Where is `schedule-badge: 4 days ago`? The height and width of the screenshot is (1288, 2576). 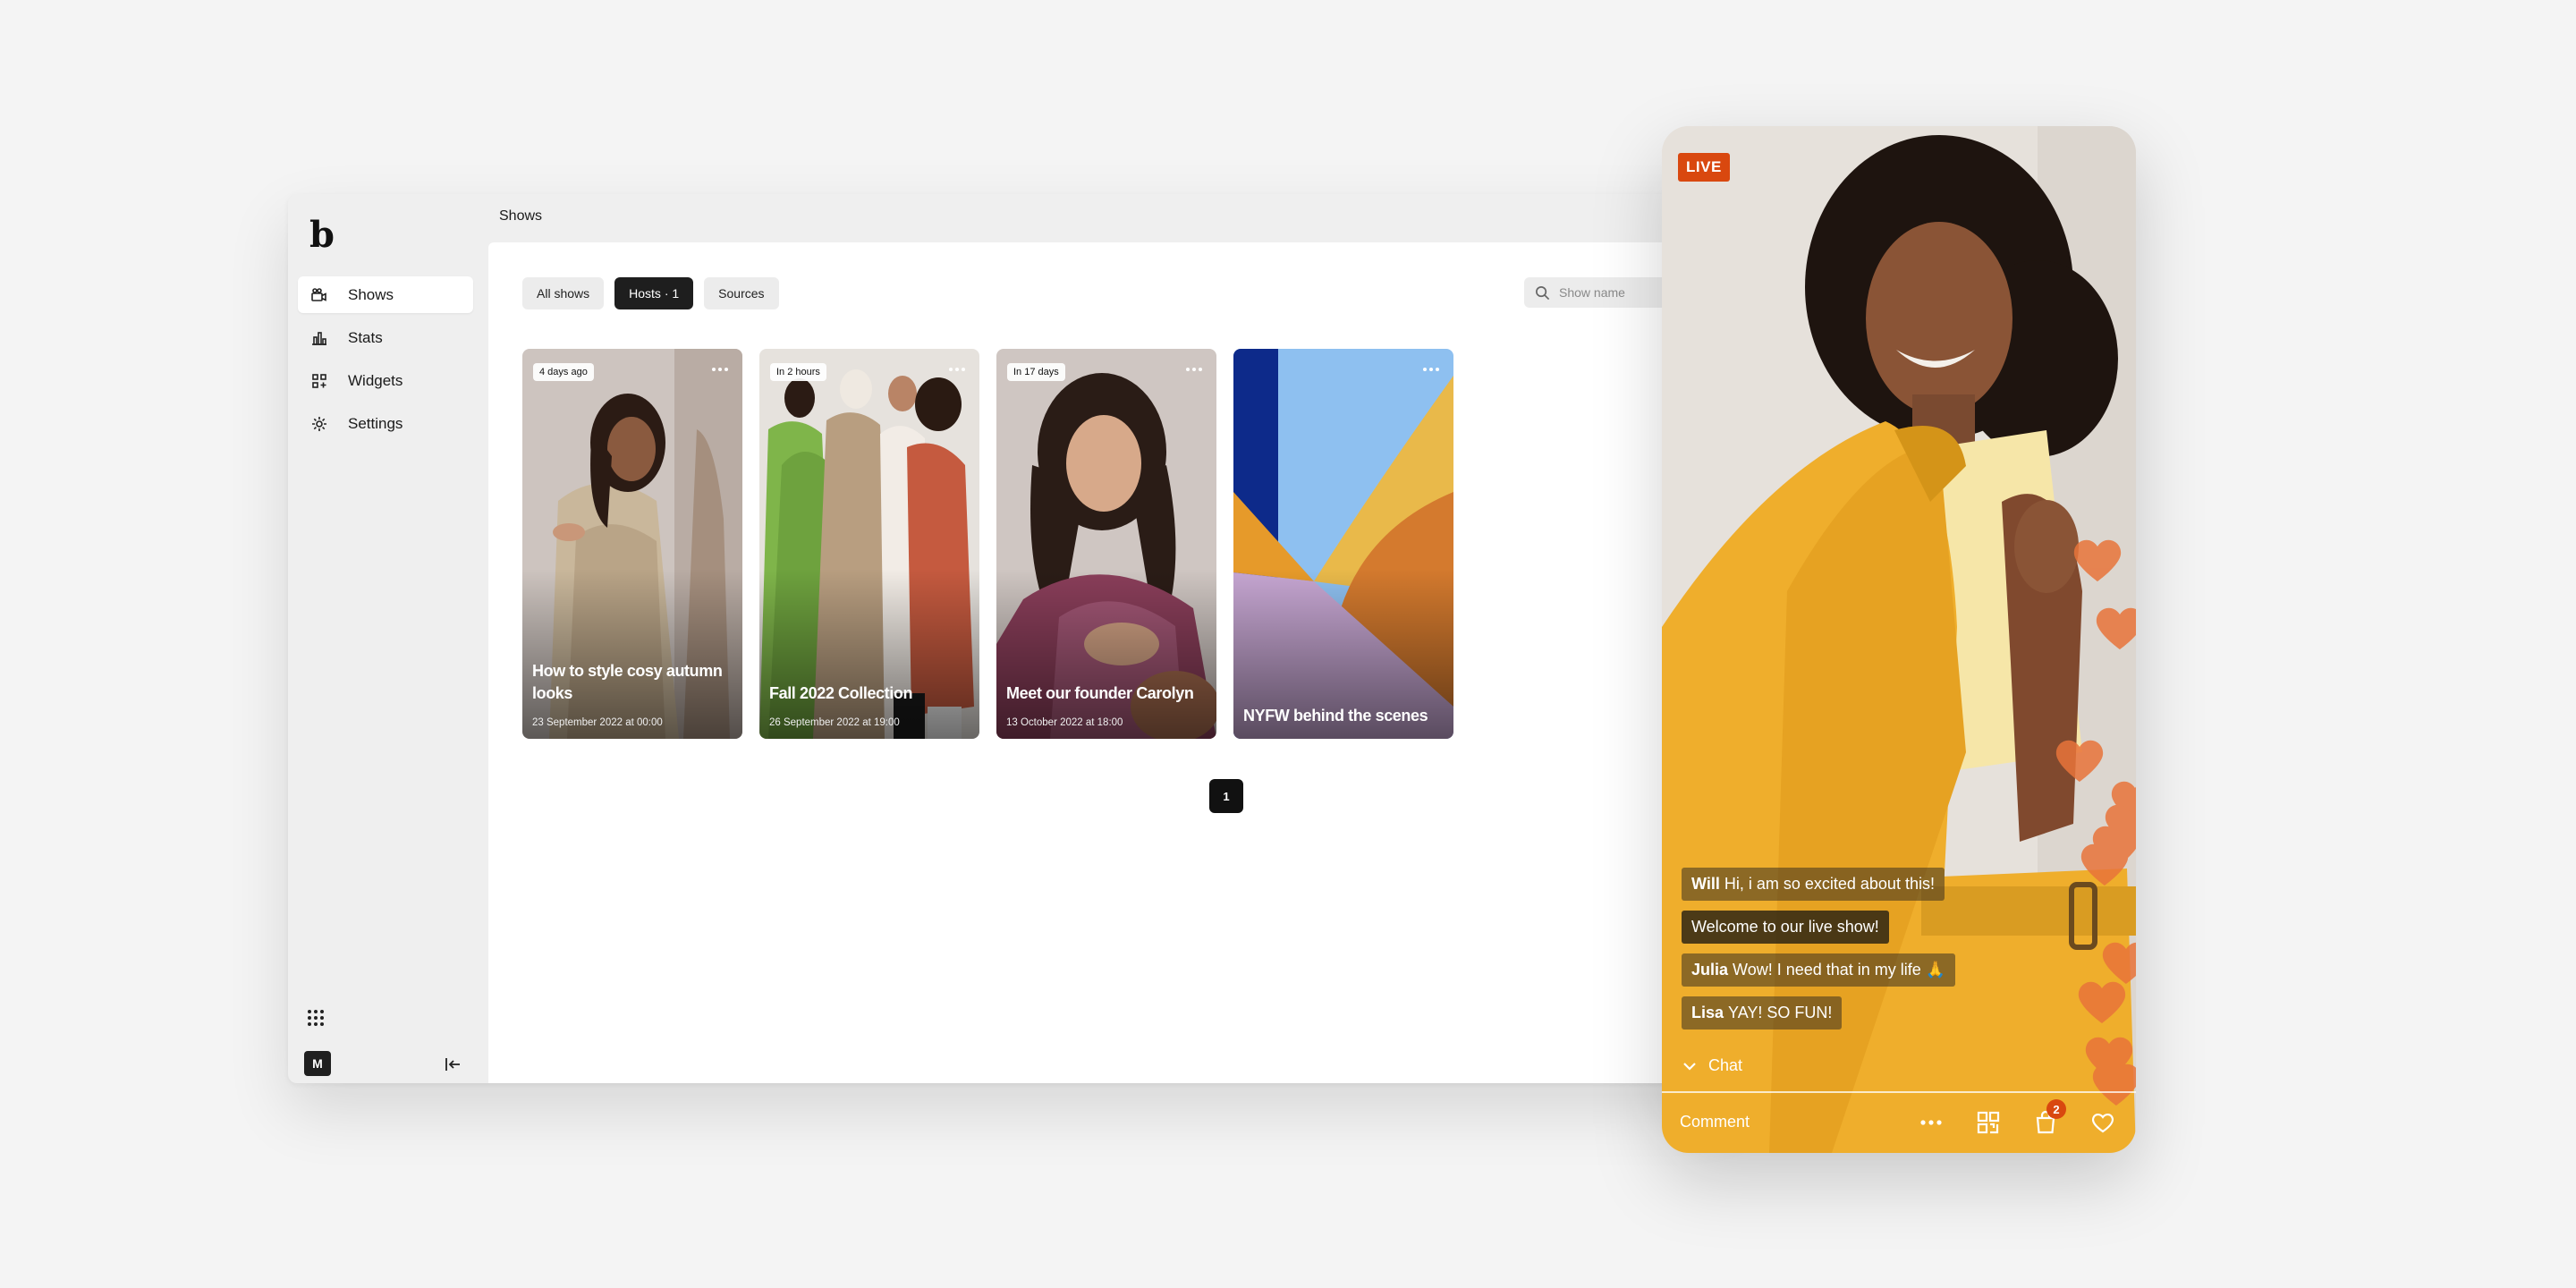
schedule-badge: 4 days ago is located at coordinates (563, 372).